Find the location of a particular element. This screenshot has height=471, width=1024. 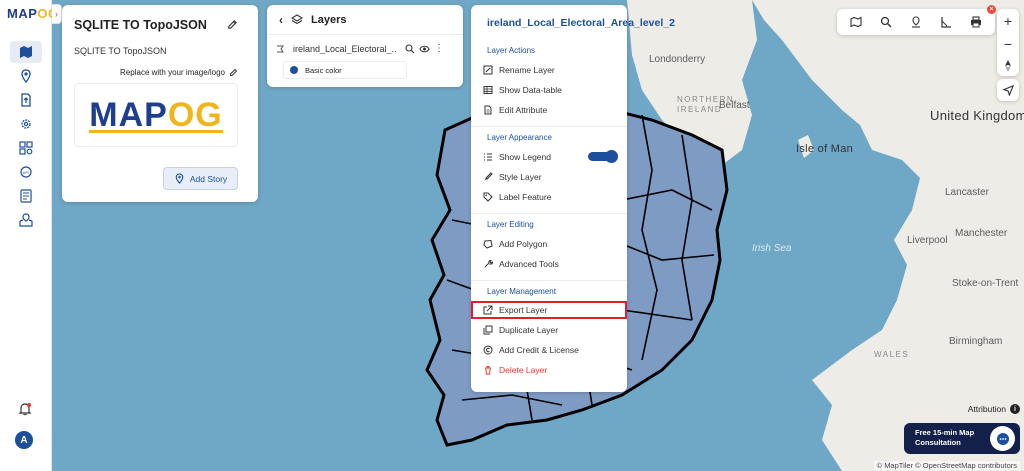

map-copyright: © MapTiler © OpenStreetMap contributors is located at coordinates (946, 465).